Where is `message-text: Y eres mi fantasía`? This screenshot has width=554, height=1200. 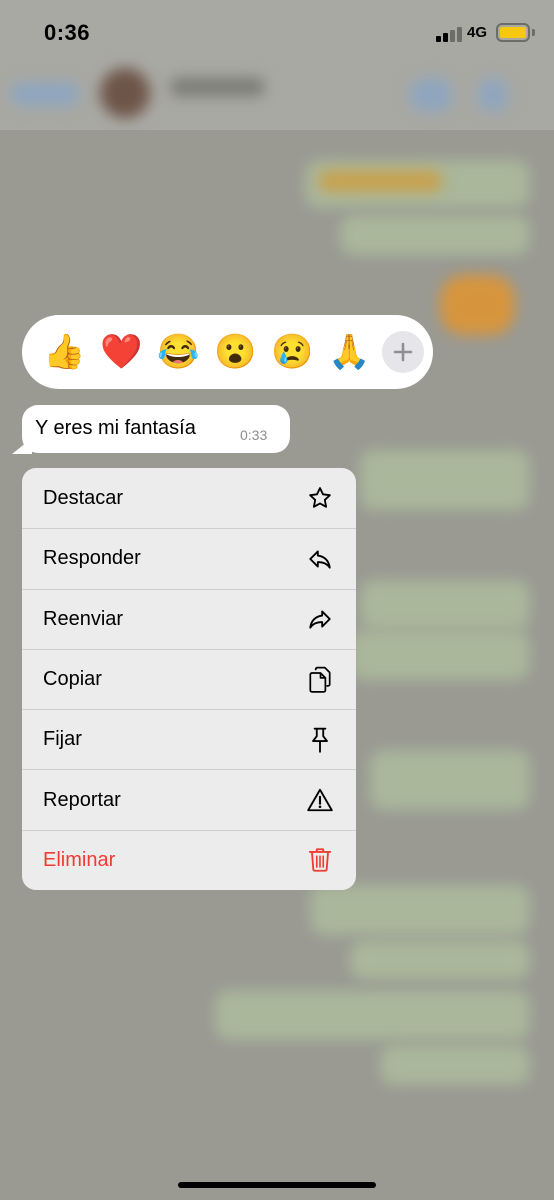 message-text: Y eres mi fantasía is located at coordinates (115, 428).